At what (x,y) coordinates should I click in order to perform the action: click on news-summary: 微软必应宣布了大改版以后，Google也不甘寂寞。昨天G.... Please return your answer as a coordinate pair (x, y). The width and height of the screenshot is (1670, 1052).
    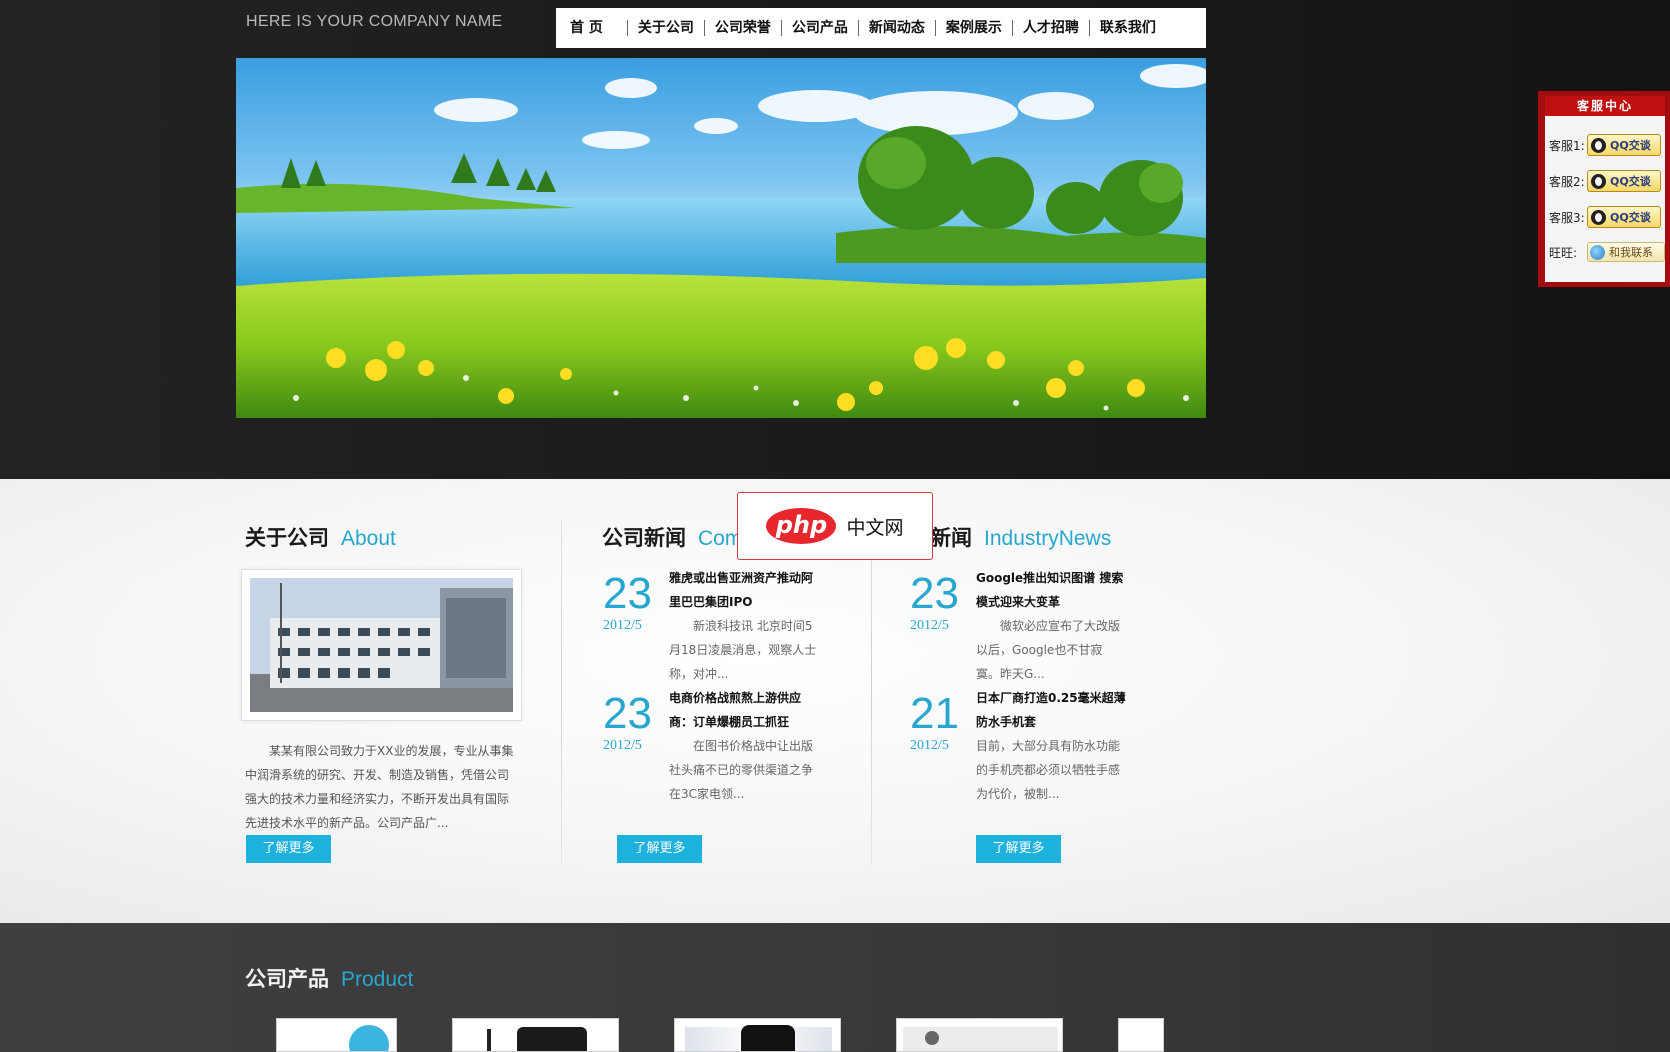
    Looking at the image, I should click on (1048, 650).